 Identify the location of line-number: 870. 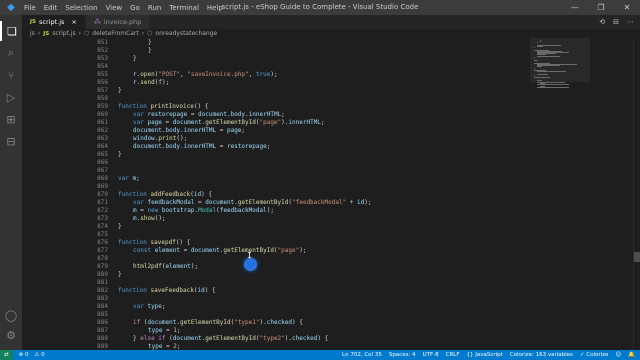
(102, 194).